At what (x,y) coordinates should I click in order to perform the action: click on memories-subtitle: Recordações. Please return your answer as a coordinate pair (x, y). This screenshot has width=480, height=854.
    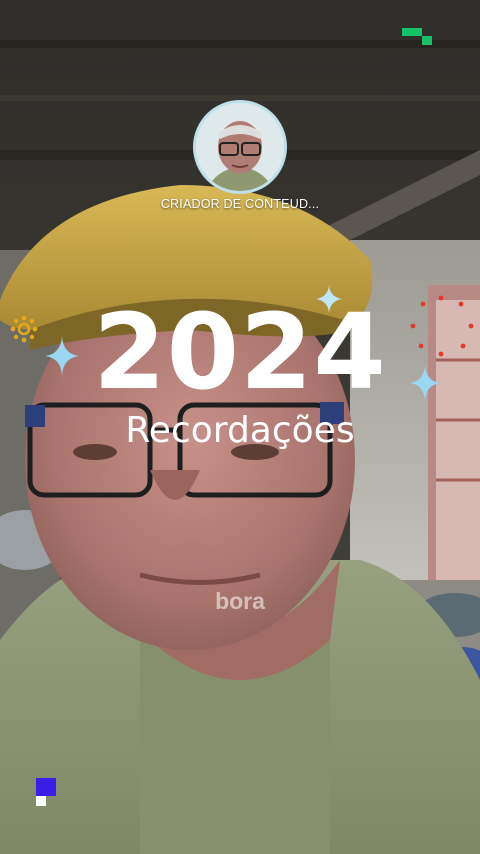
    Looking at the image, I should click on (240, 430).